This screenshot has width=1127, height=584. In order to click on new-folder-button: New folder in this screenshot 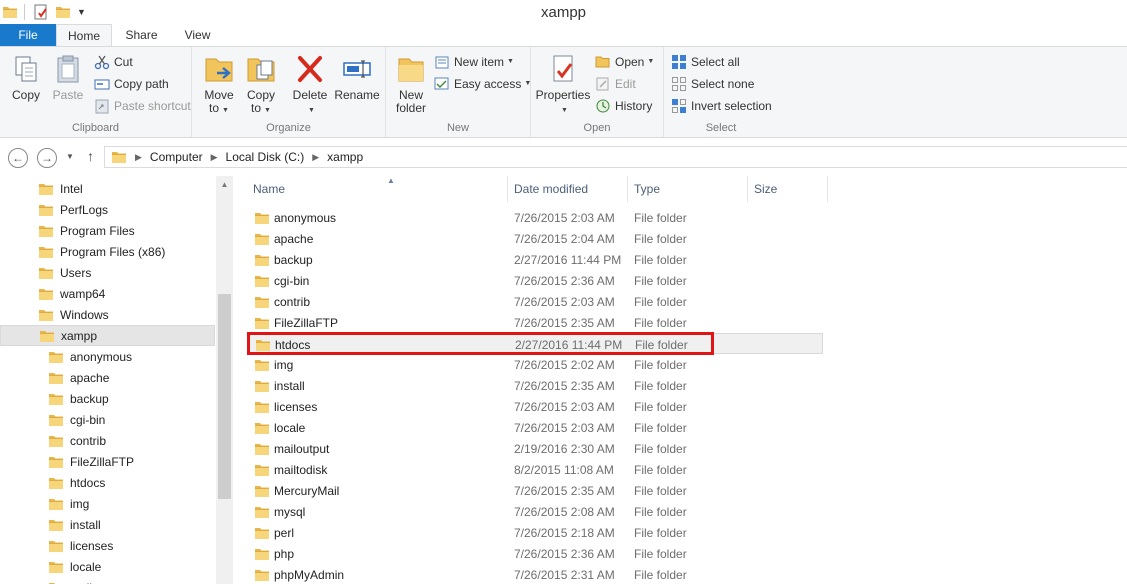, I will do `click(411, 84)`.